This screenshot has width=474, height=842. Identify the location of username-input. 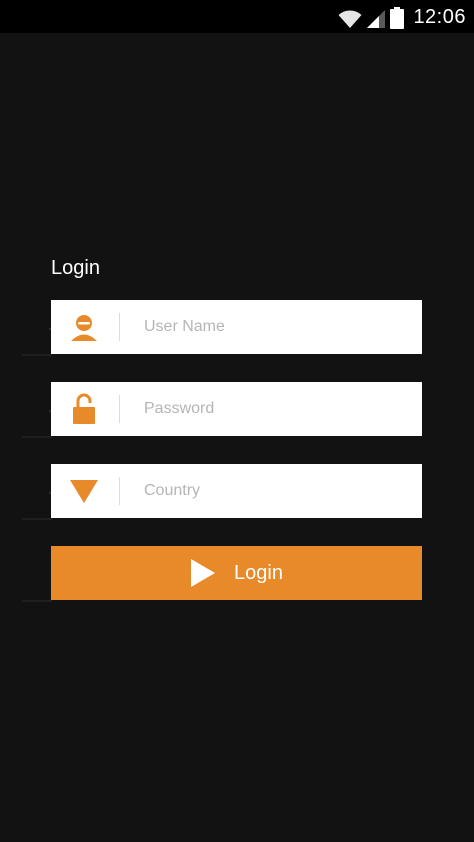
(274, 327).